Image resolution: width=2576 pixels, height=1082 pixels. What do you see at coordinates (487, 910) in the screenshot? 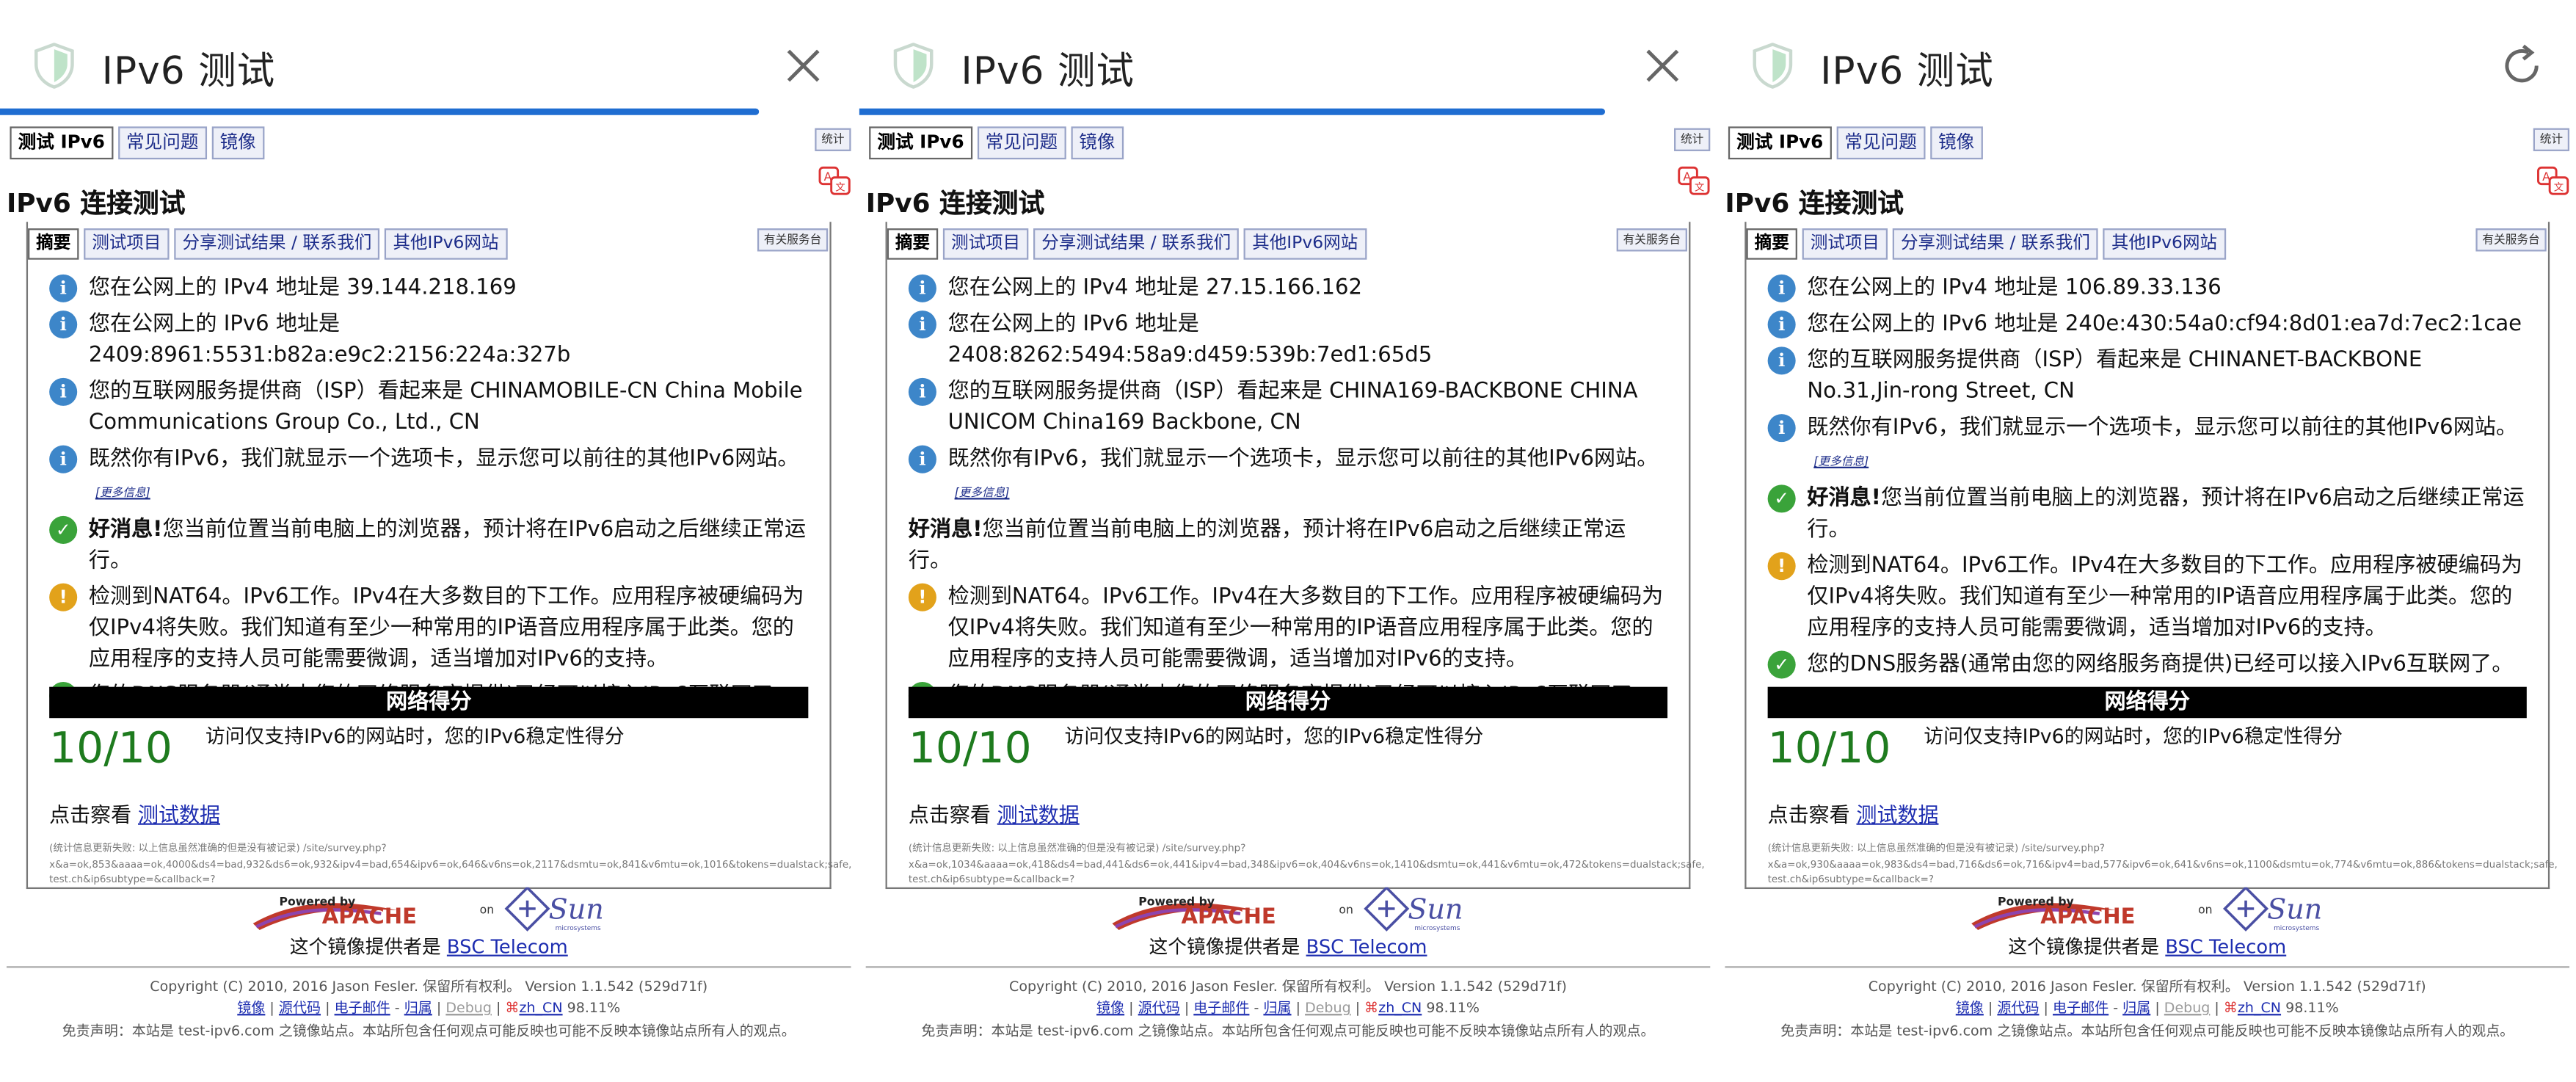
I see `on-text: on` at bounding box center [487, 910].